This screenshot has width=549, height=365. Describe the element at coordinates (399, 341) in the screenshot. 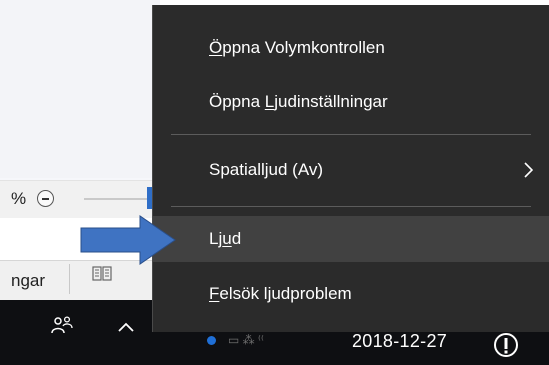

I see `clock-date: 2018-12-27` at that location.